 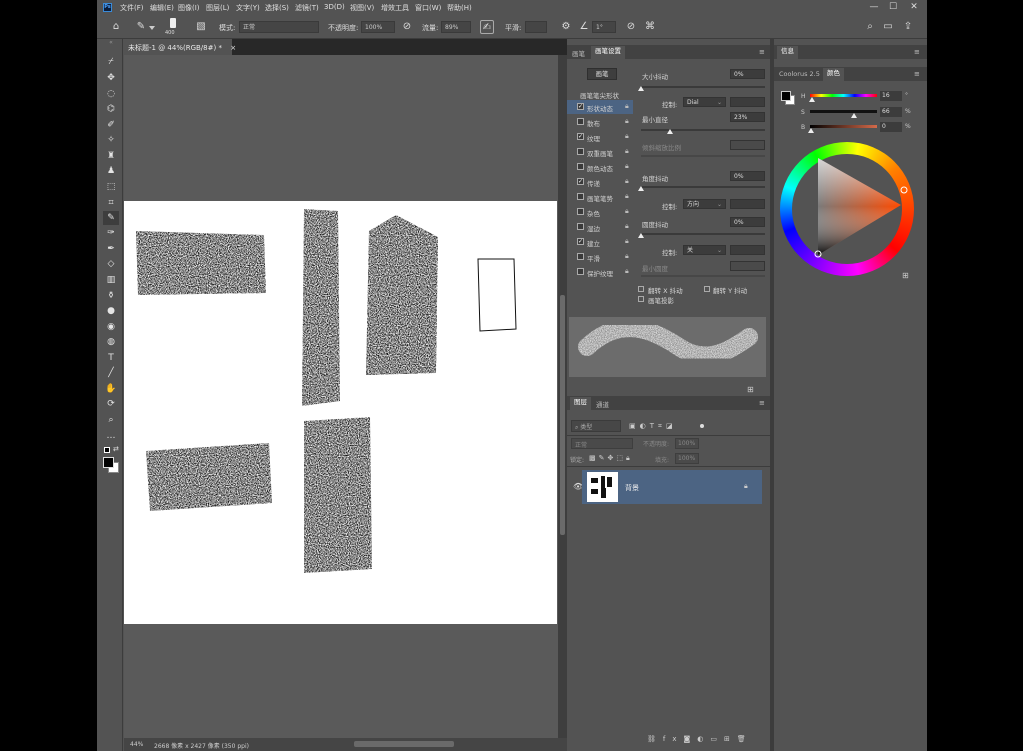 What do you see at coordinates (891, 127) in the screenshot?
I see `b-value-field: 0` at bounding box center [891, 127].